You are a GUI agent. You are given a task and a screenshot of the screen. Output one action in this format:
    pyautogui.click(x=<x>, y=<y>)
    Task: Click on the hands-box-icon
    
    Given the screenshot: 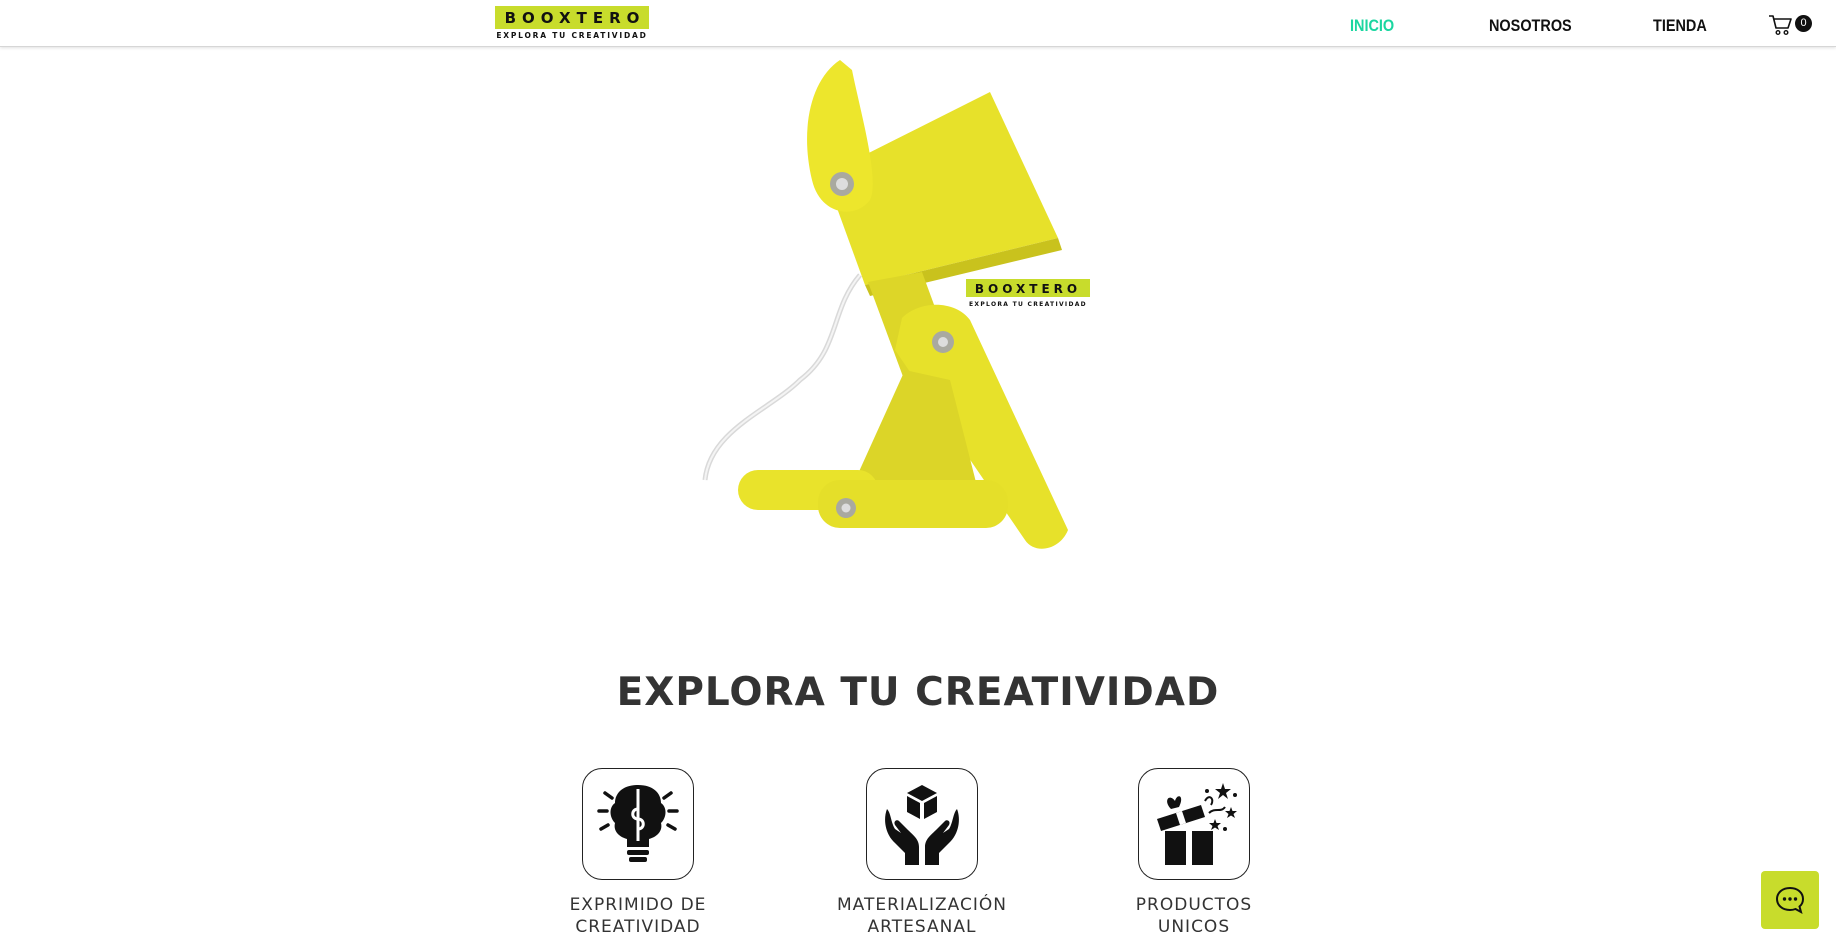 What is the action you would take?
    pyautogui.click(x=922, y=825)
    